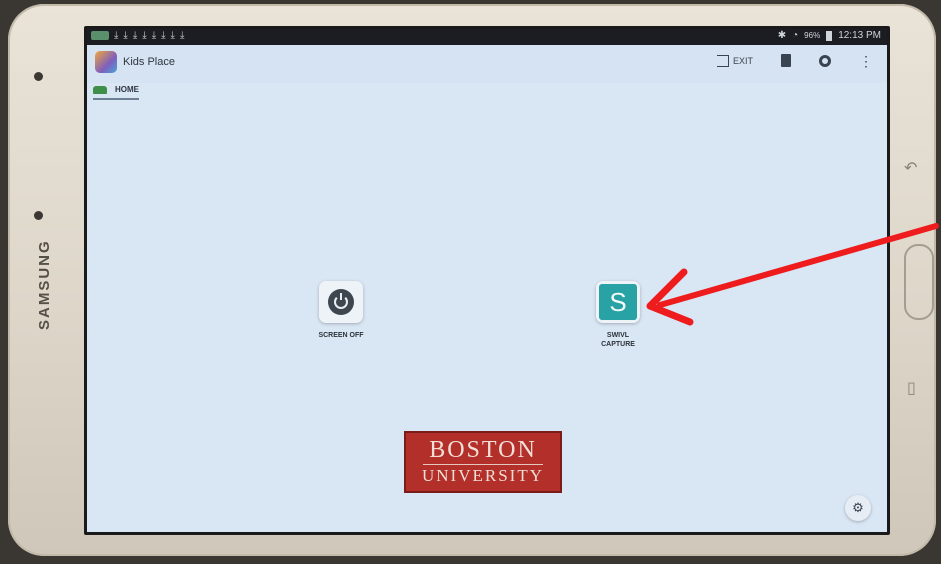  I want to click on more-vertical-icon: ⋮, so click(866, 60).